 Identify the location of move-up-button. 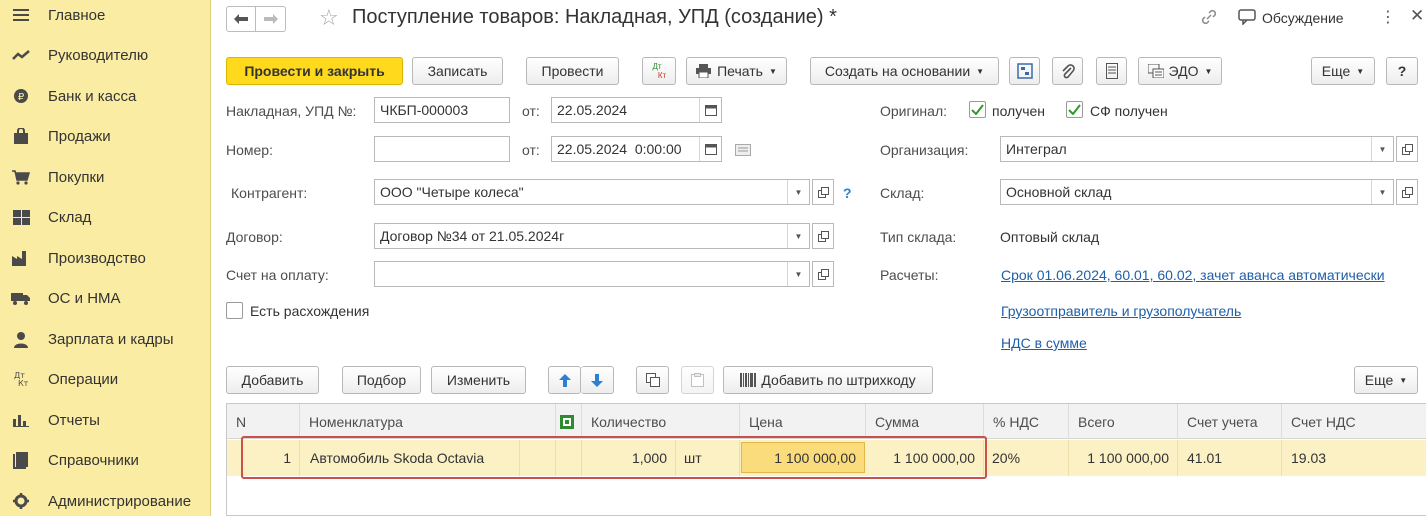
(564, 380).